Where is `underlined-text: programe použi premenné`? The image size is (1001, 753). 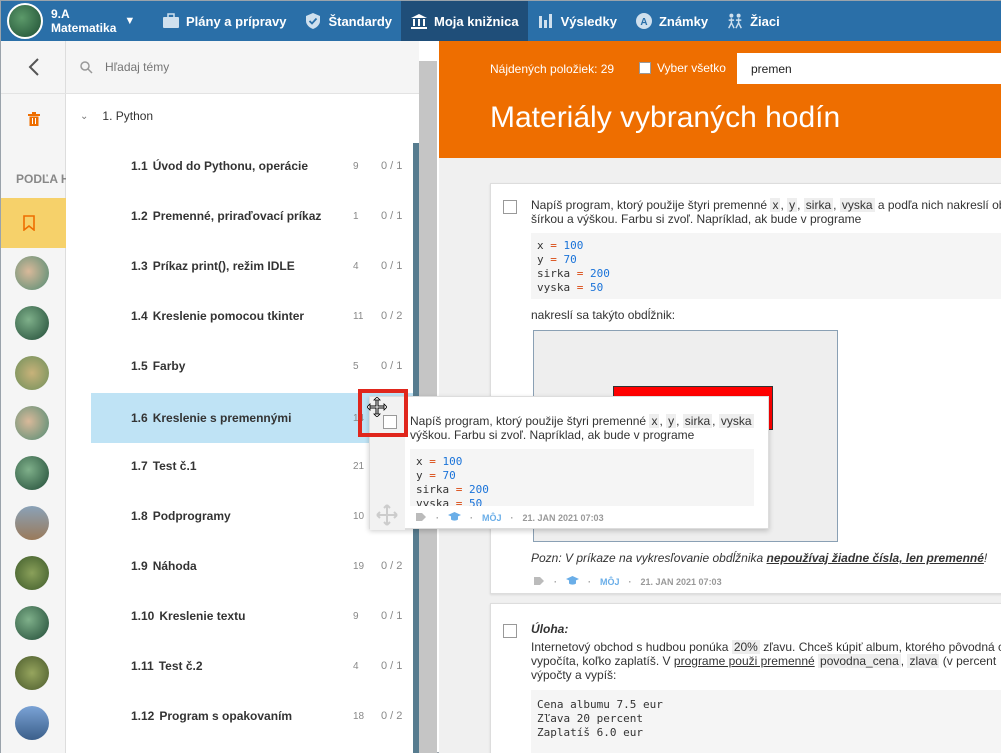
underlined-text: programe použi premenné is located at coordinates (744, 661).